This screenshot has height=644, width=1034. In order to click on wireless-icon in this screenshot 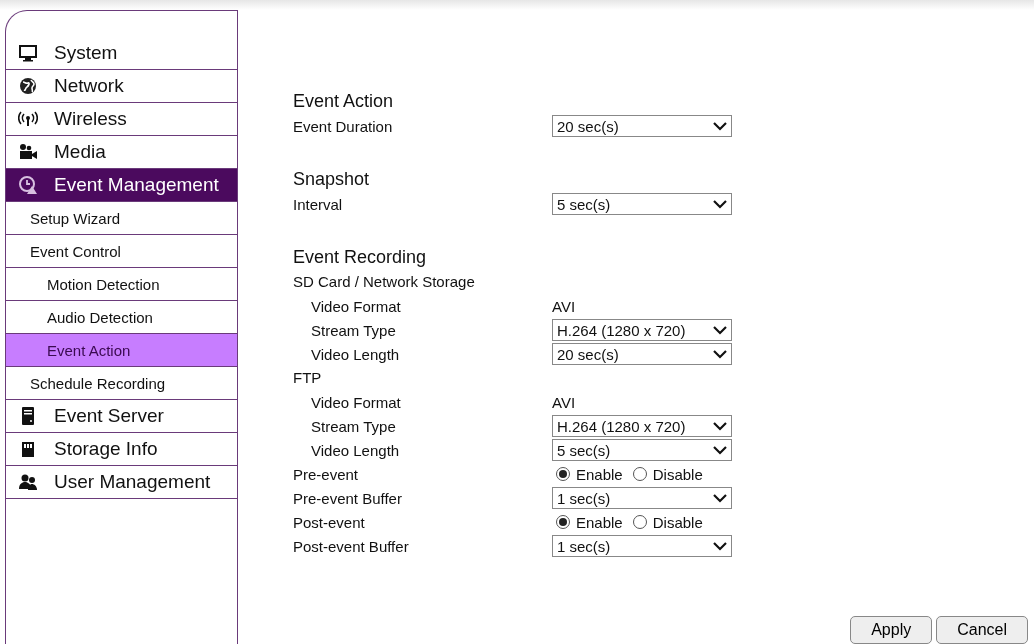, I will do `click(28, 119)`.